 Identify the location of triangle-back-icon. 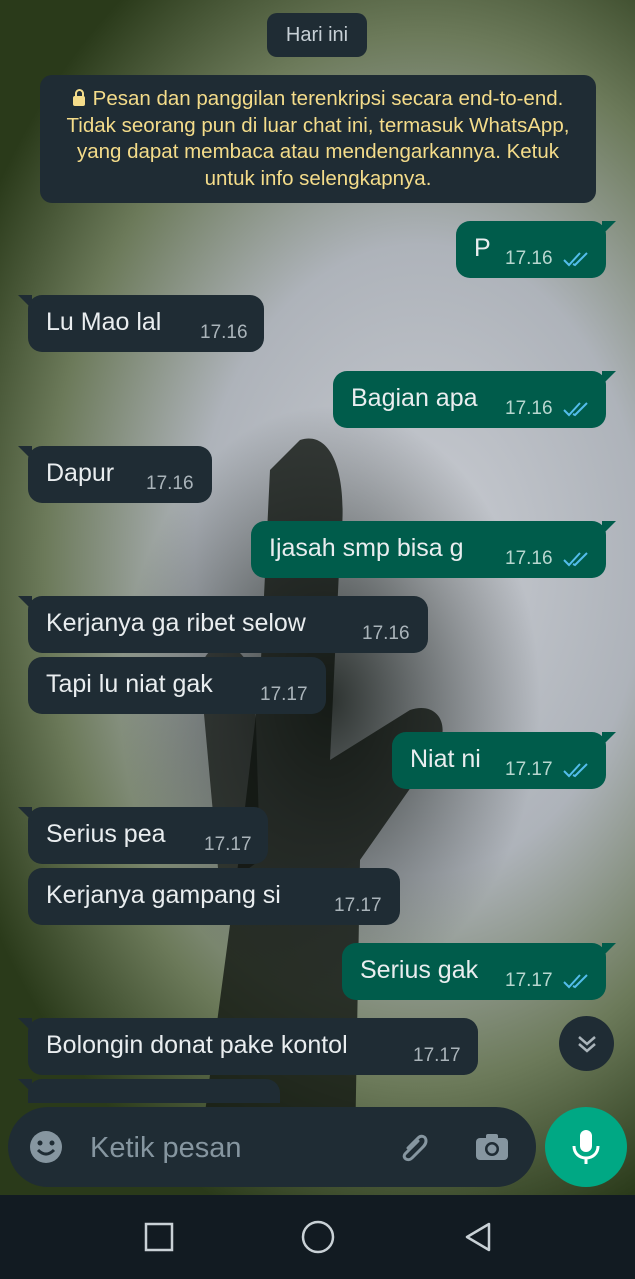
(478, 1237).